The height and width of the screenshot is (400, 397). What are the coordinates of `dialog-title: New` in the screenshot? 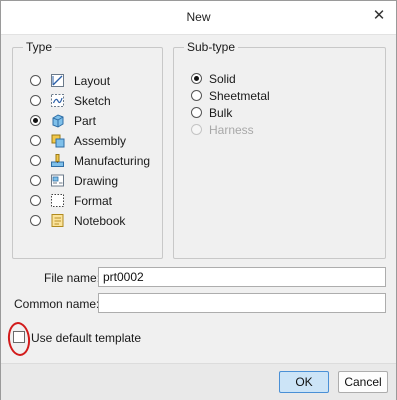 It's located at (198, 17).